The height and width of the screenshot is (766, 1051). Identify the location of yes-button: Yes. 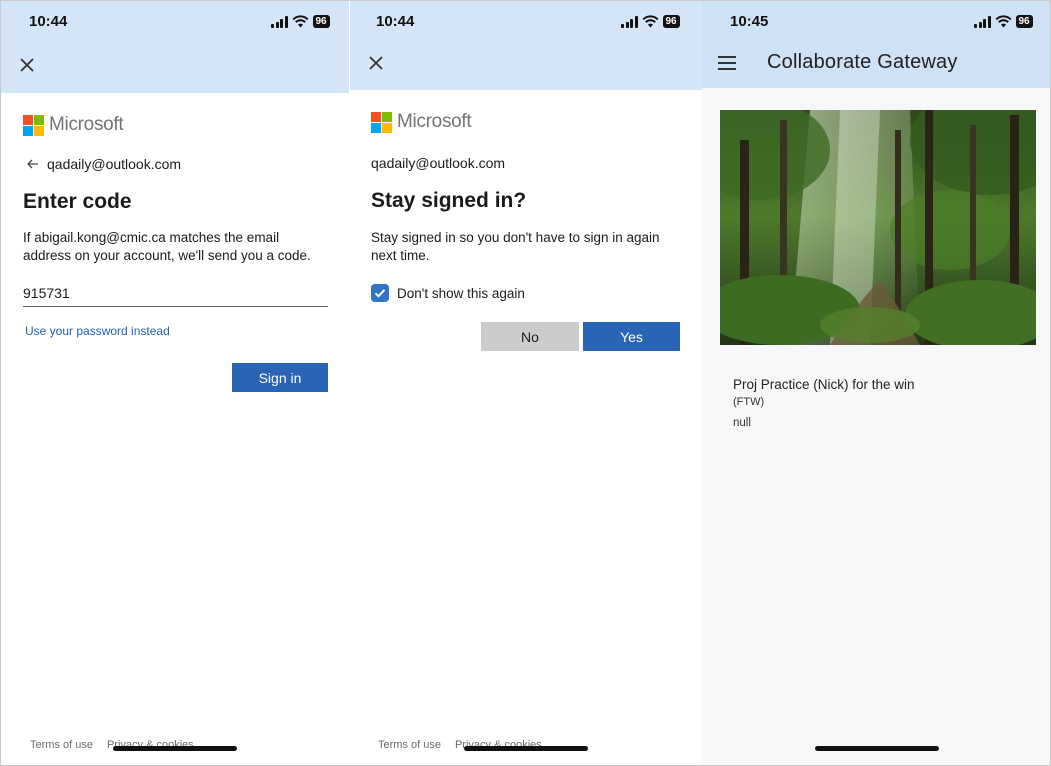
(631, 336).